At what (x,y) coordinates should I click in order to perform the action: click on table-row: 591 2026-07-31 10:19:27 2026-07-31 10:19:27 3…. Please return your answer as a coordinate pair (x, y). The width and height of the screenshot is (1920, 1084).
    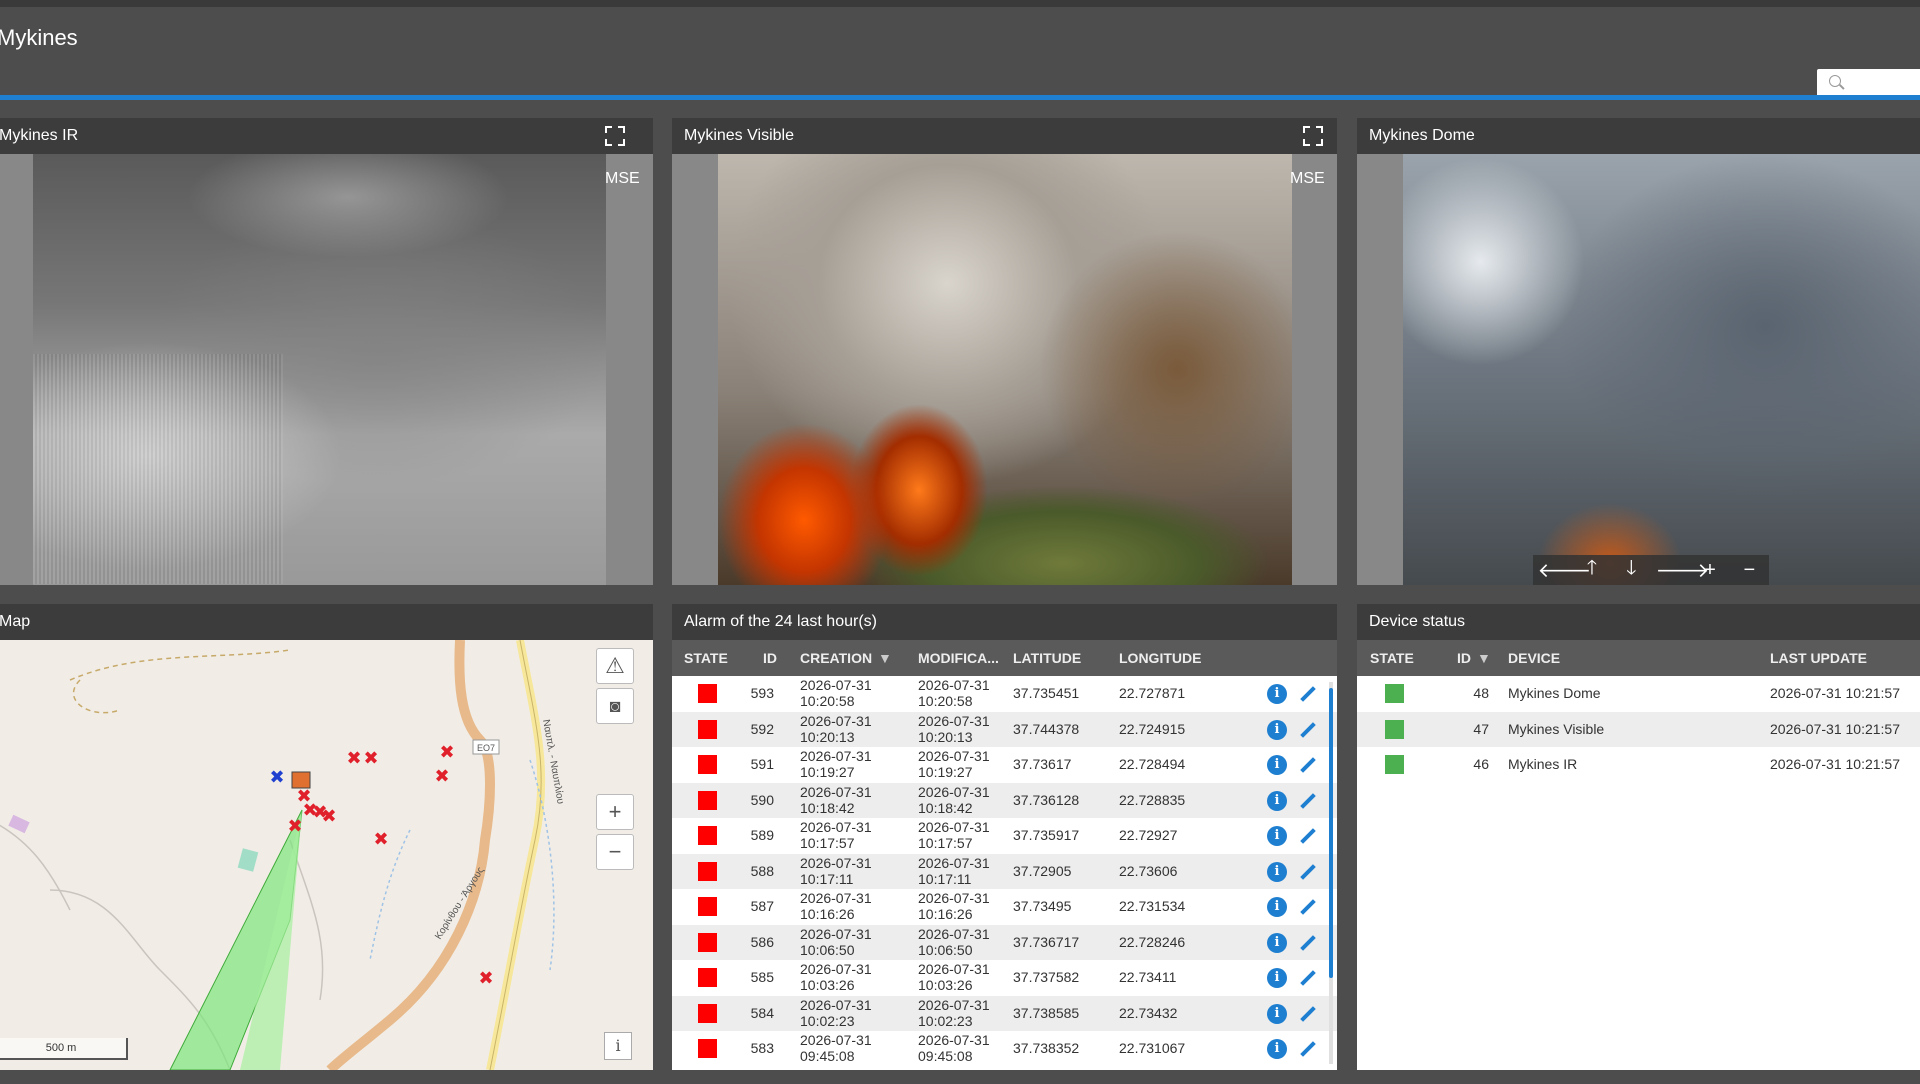
    Looking at the image, I should click on (1004, 765).